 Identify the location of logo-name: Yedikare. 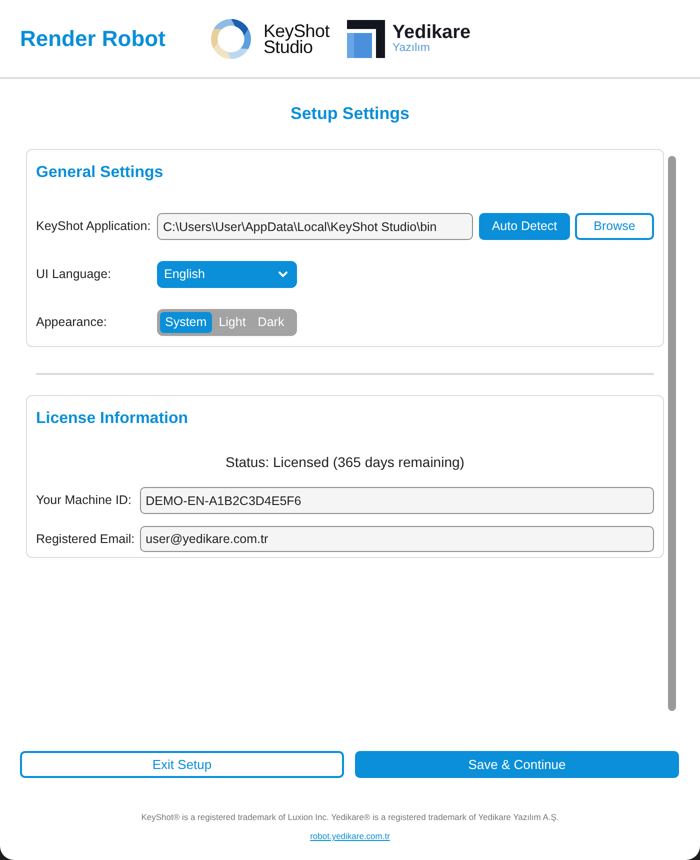
(431, 33).